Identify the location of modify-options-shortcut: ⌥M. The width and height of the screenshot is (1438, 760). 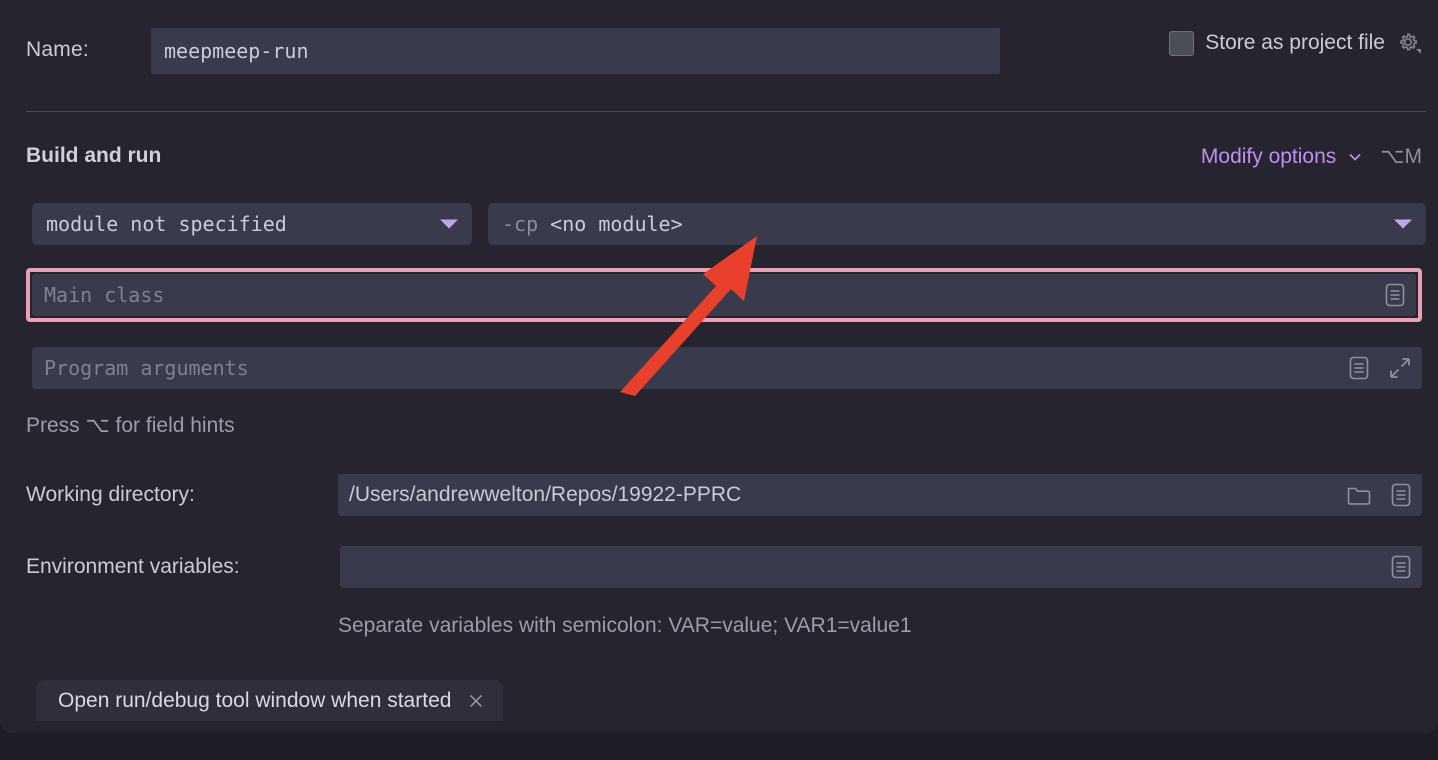
(1401, 156).